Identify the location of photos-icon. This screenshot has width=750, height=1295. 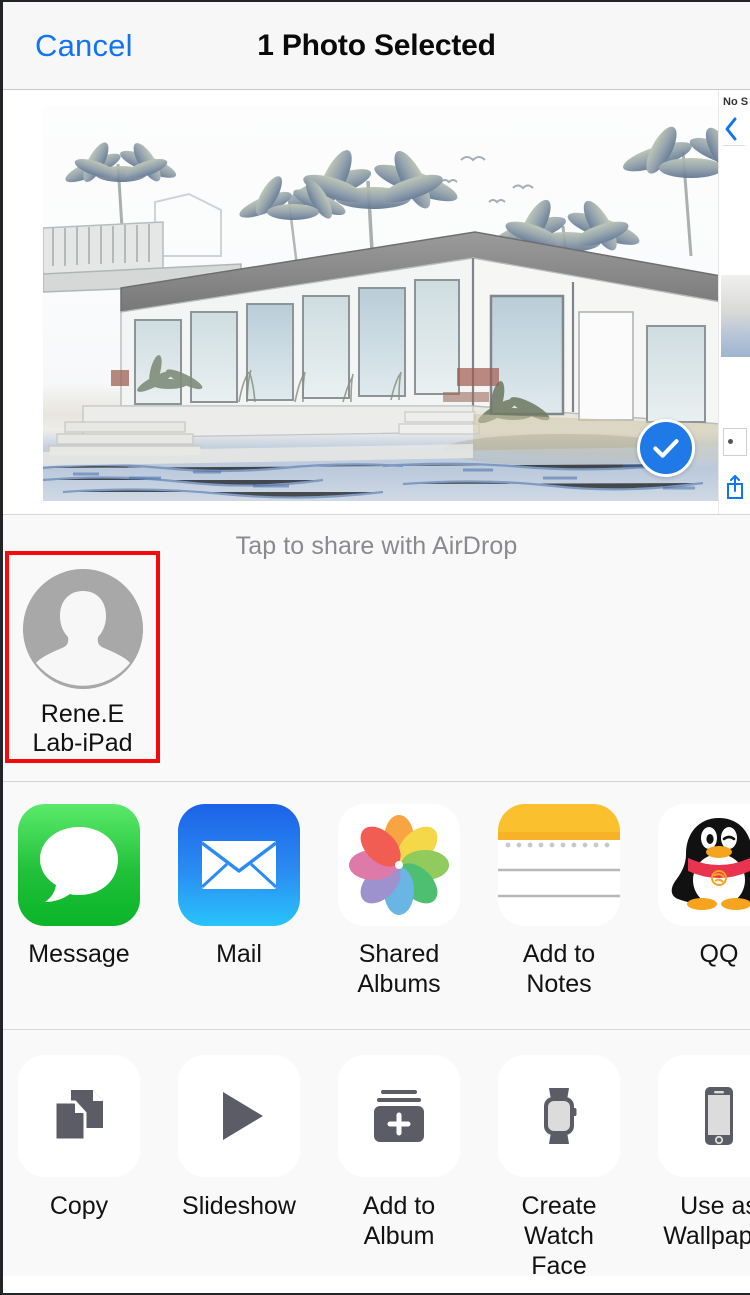
(399, 865).